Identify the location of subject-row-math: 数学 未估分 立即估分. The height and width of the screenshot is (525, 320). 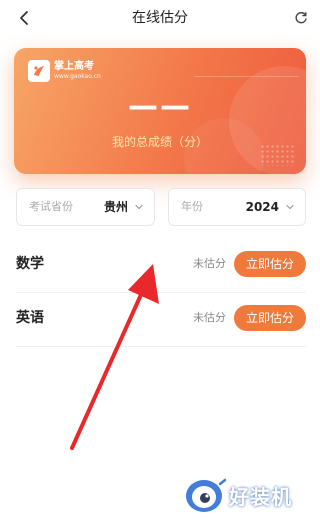
(161, 265).